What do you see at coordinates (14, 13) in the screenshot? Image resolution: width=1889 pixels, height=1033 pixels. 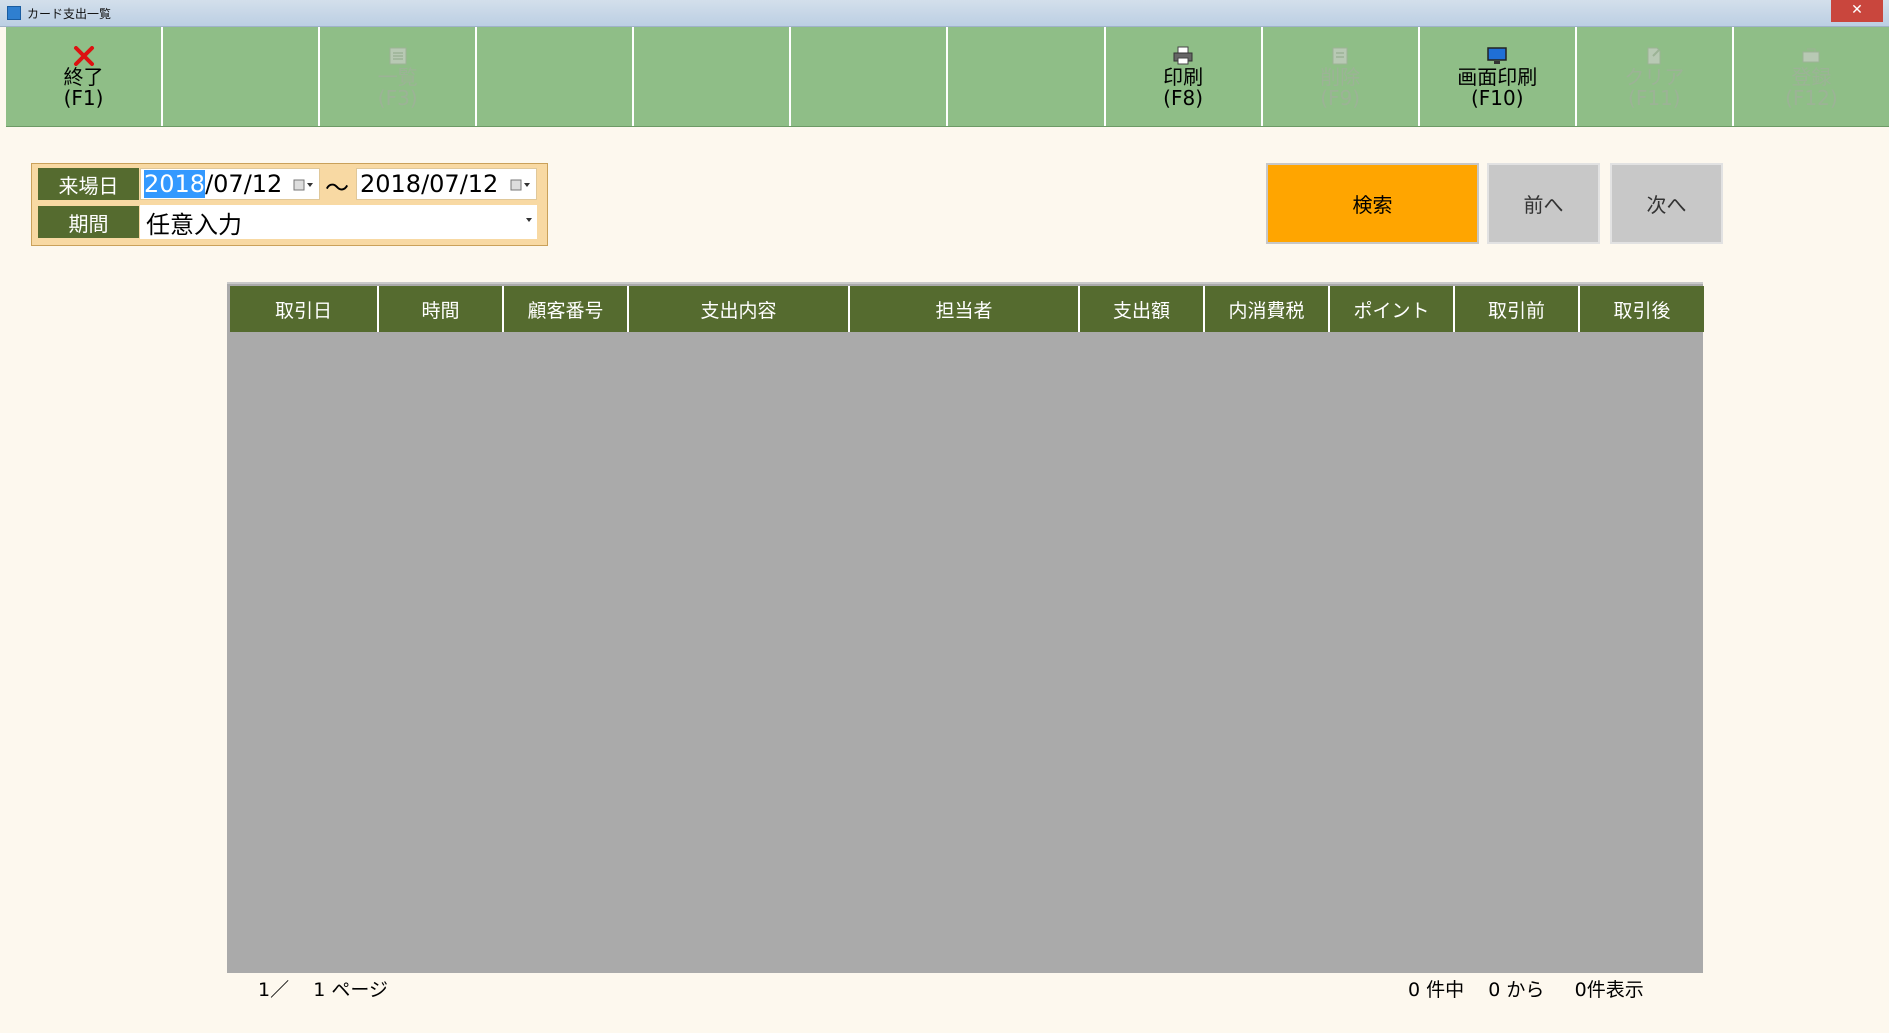 I see `app-icon` at bounding box center [14, 13].